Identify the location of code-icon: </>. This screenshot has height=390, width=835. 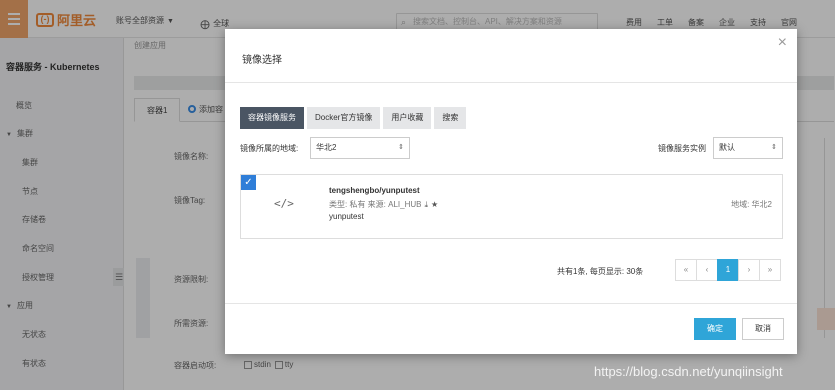
(284, 203).